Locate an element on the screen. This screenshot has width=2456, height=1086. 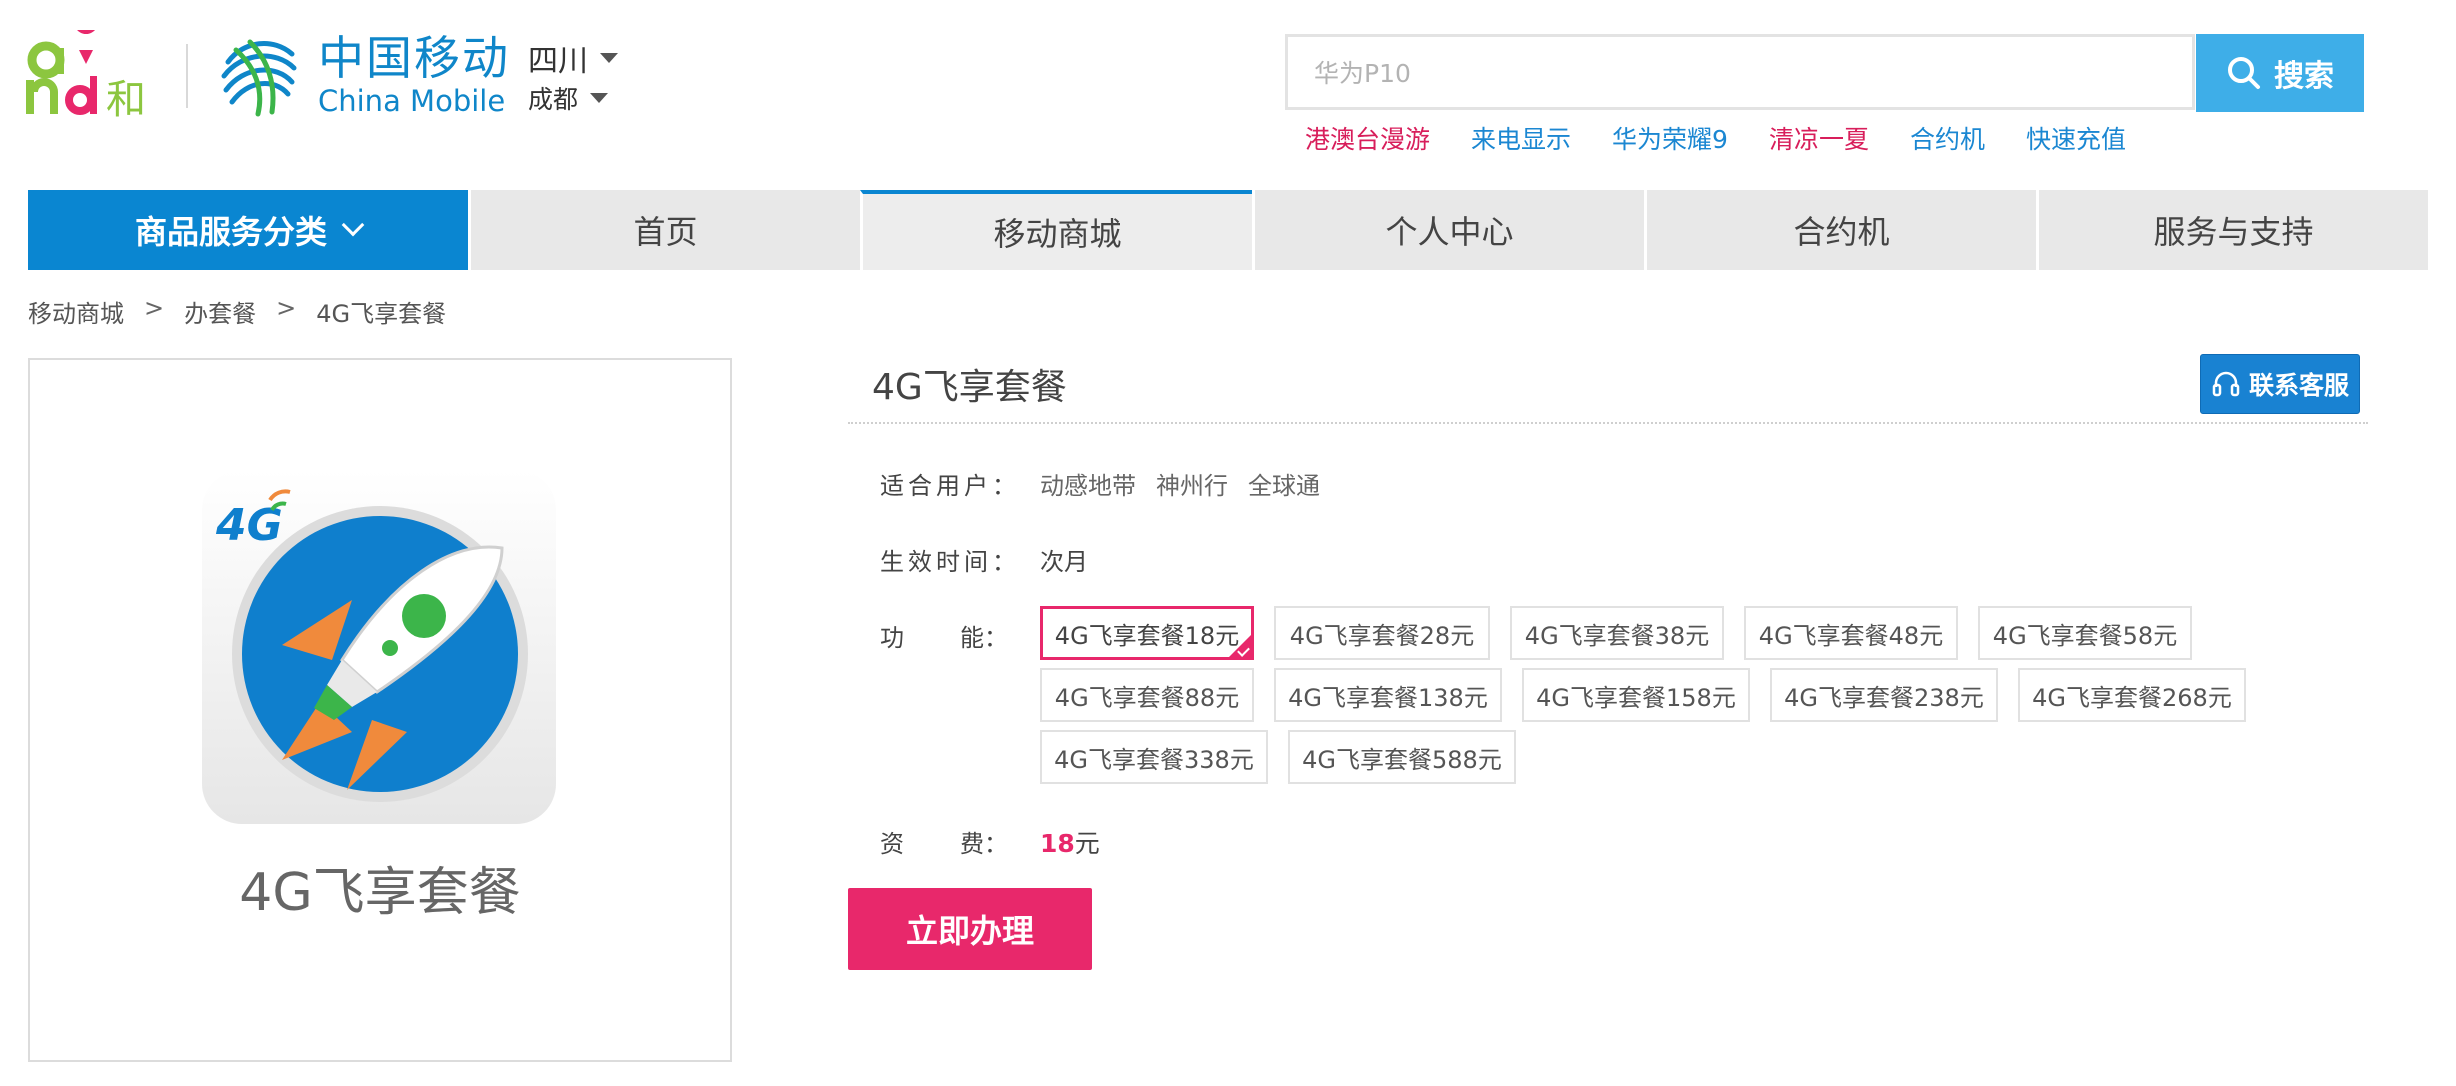
plan-option: 4G飞享套餐238元 is located at coordinates (1884, 695).